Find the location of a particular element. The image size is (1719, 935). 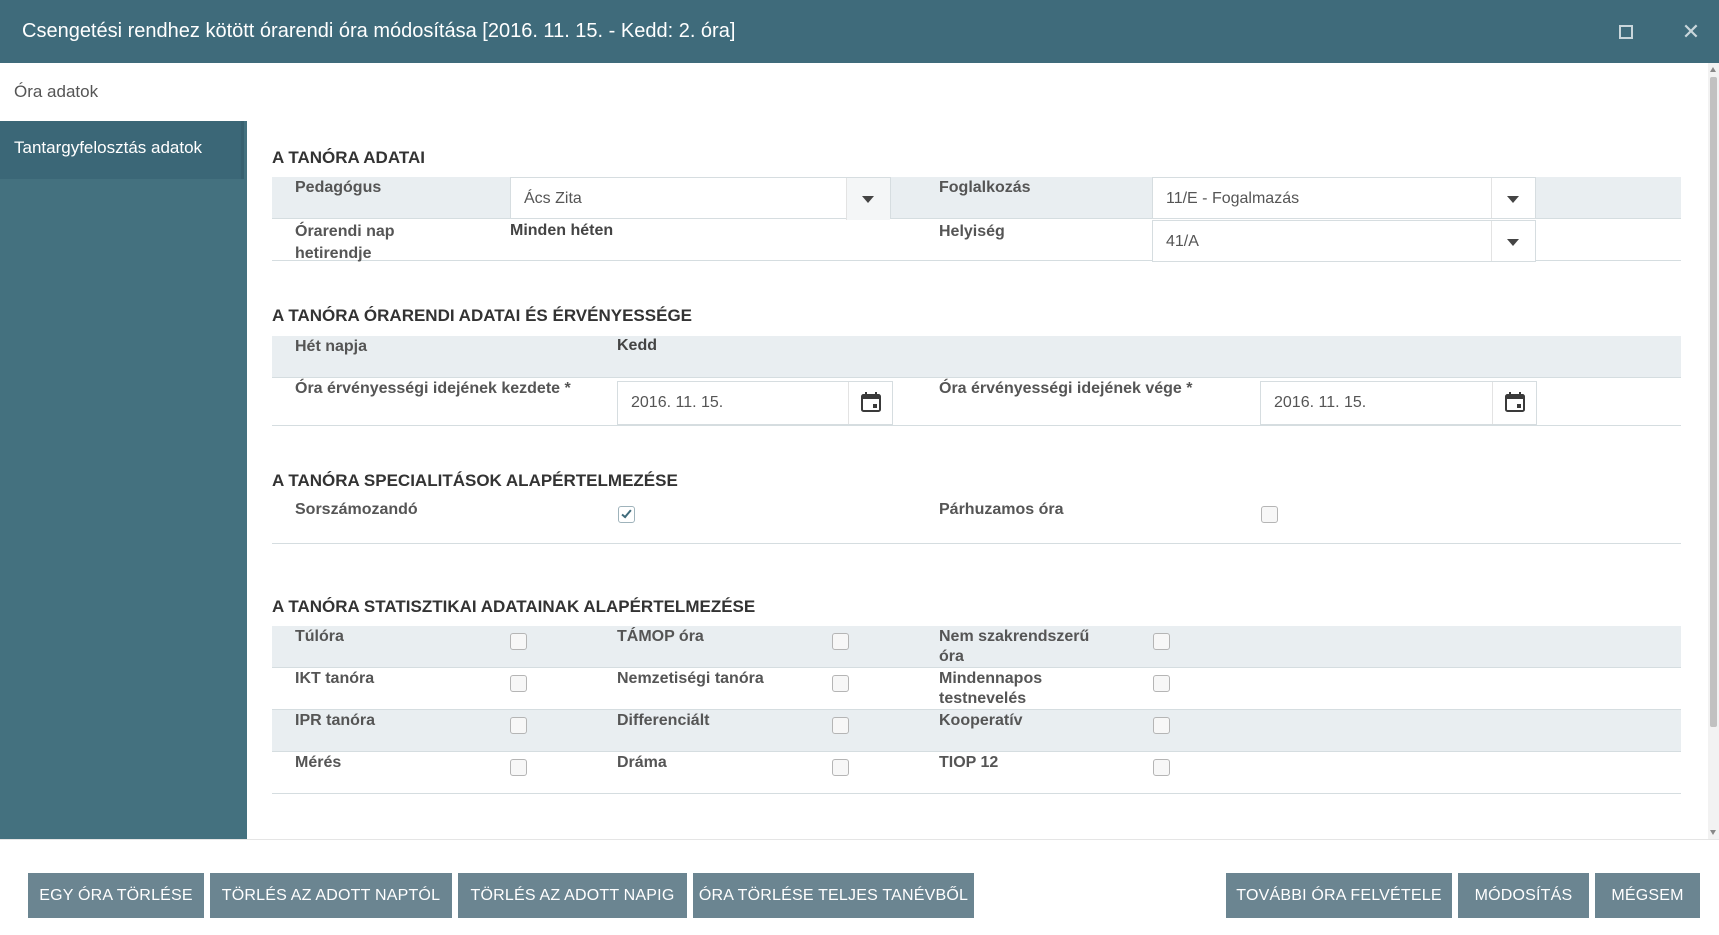

vege-calendar-button is located at coordinates (1514, 403).